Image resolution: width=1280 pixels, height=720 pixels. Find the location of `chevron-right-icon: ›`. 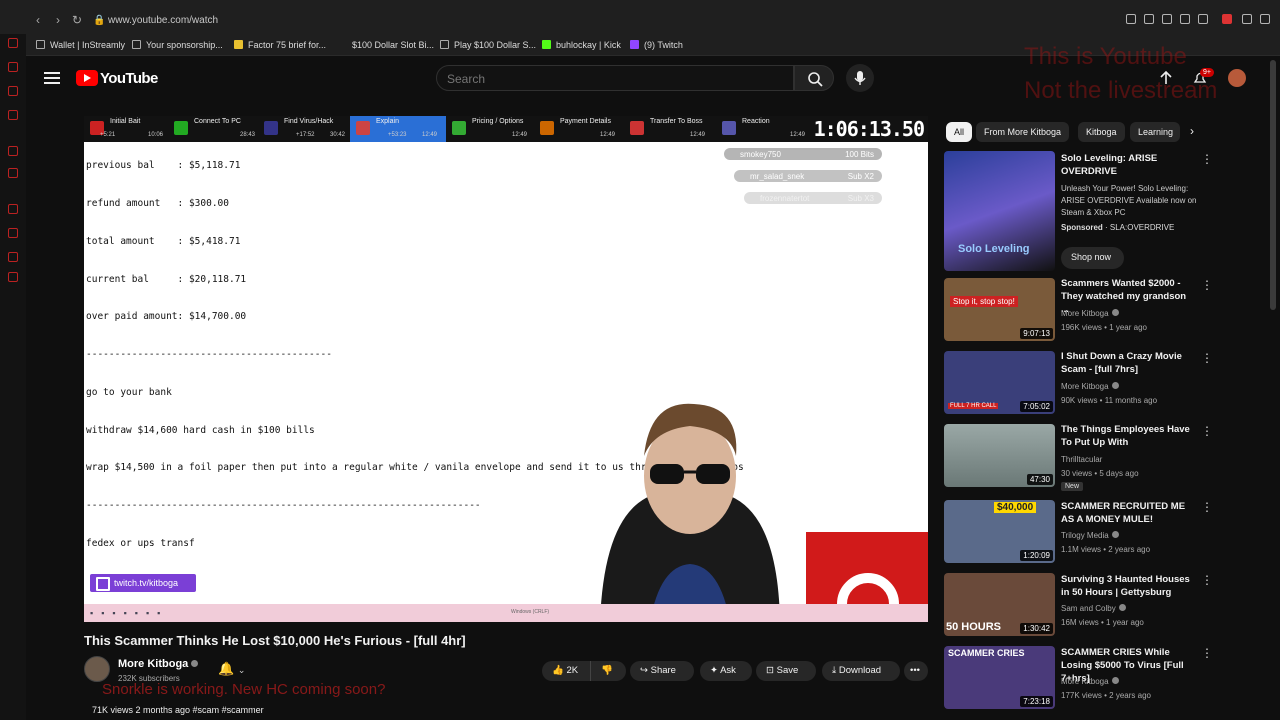

chevron-right-icon: › is located at coordinates (1192, 131).